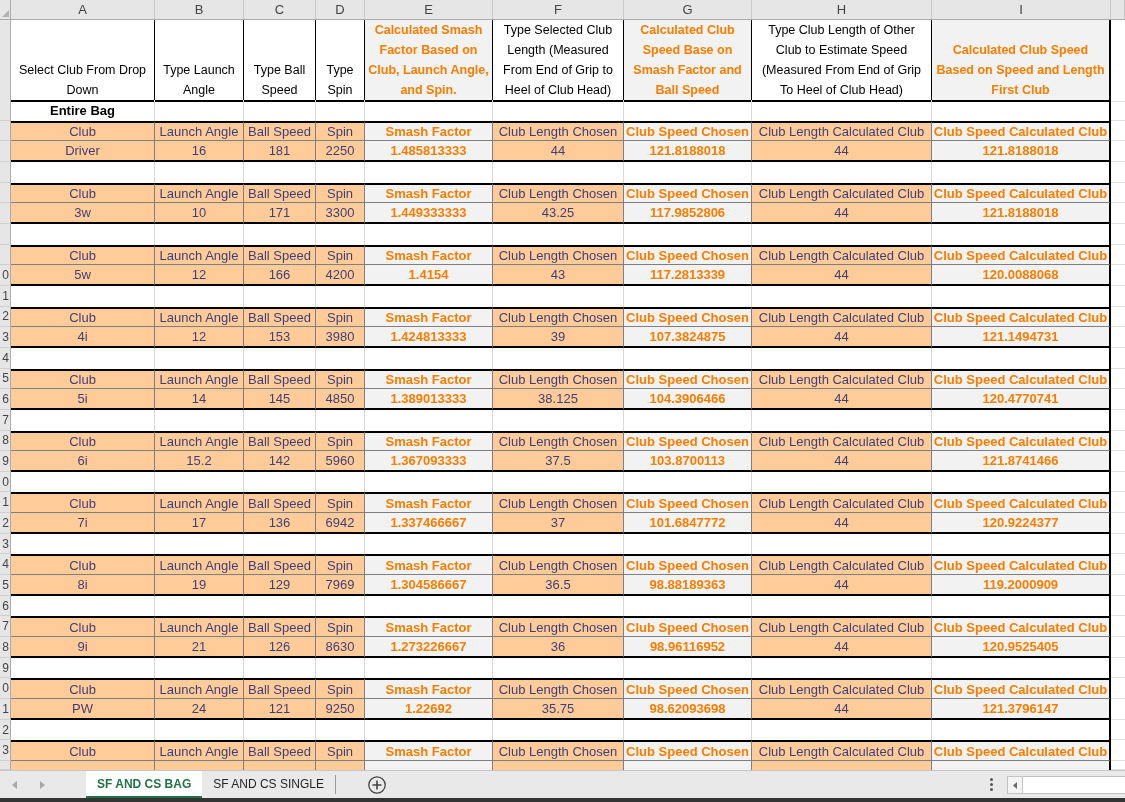  What do you see at coordinates (558, 213) in the screenshot?
I see `table-cell: 43.25` at bounding box center [558, 213].